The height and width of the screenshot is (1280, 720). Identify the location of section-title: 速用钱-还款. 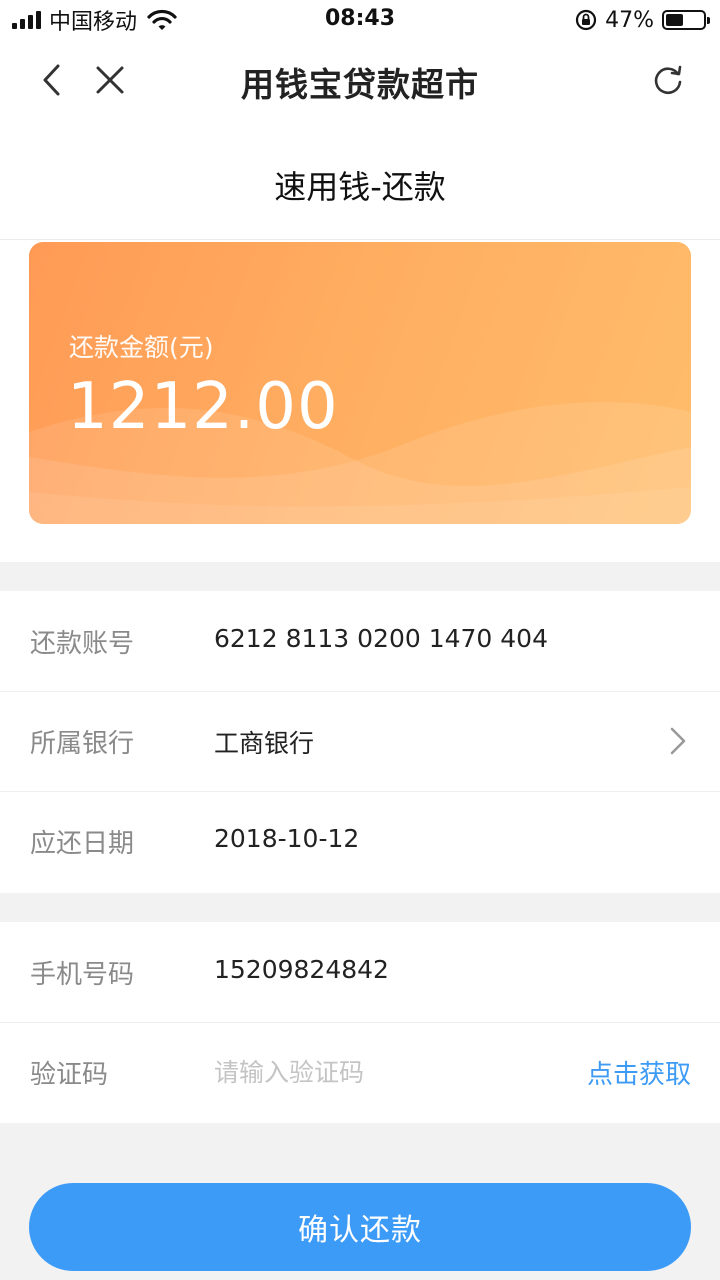
(360, 187).